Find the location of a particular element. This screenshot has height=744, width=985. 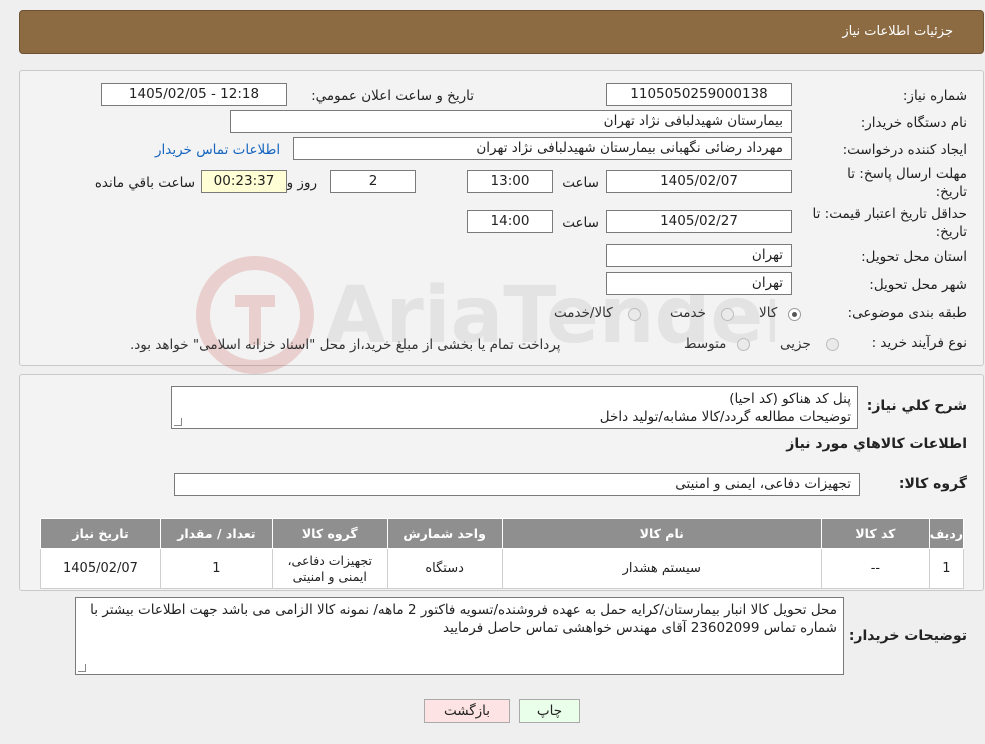

goods-group-field: تجهیزات دفاعی، ایمنی و امنیتی is located at coordinates (517, 484).